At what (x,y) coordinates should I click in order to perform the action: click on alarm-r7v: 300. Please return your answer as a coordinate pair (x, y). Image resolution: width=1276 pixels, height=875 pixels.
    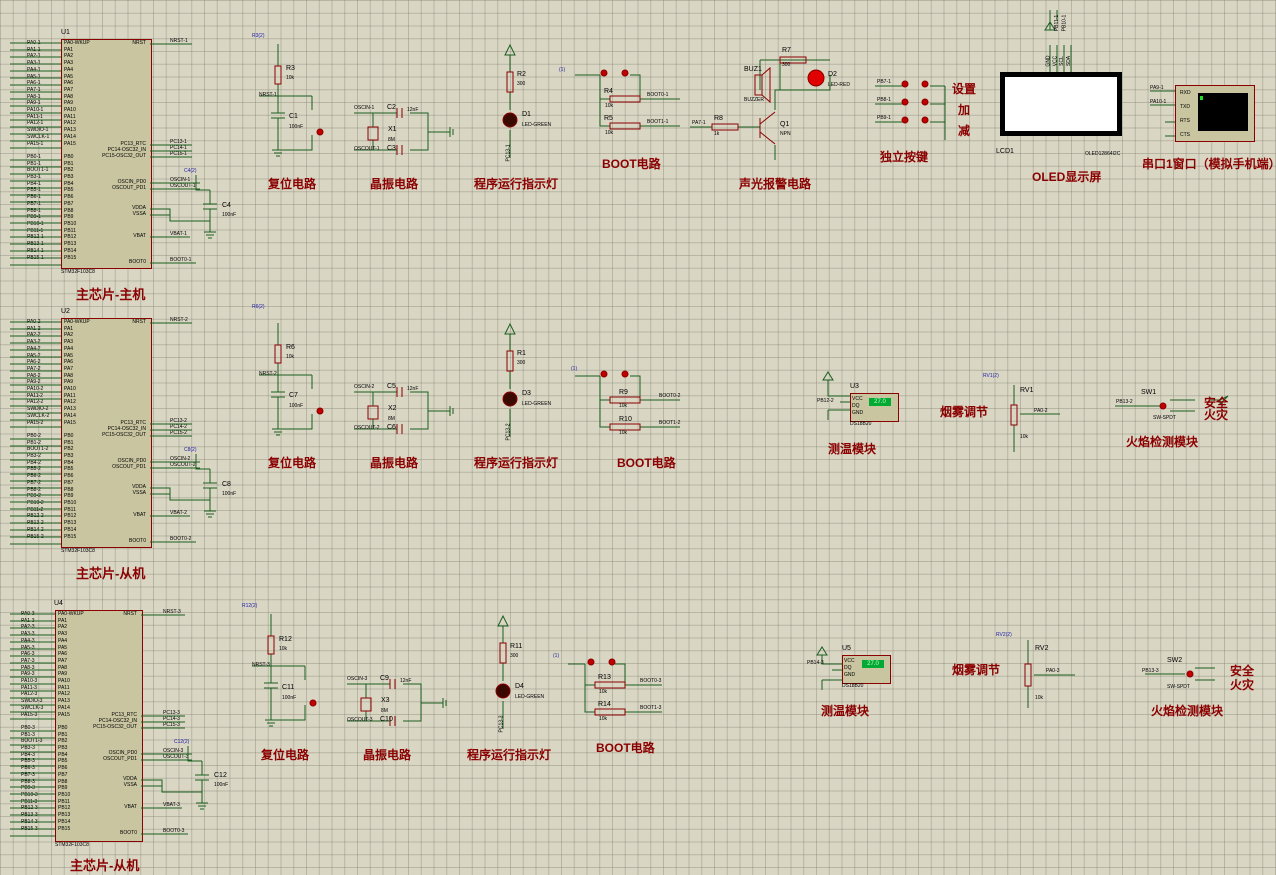
    Looking at the image, I should click on (786, 65).